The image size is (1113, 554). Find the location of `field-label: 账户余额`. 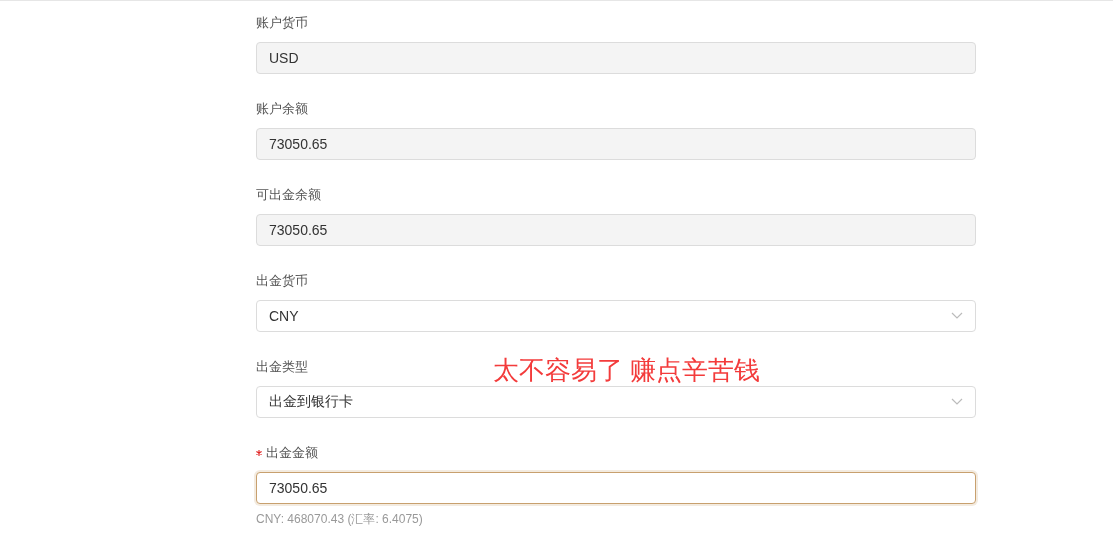

field-label: 账户余额 is located at coordinates (282, 109).